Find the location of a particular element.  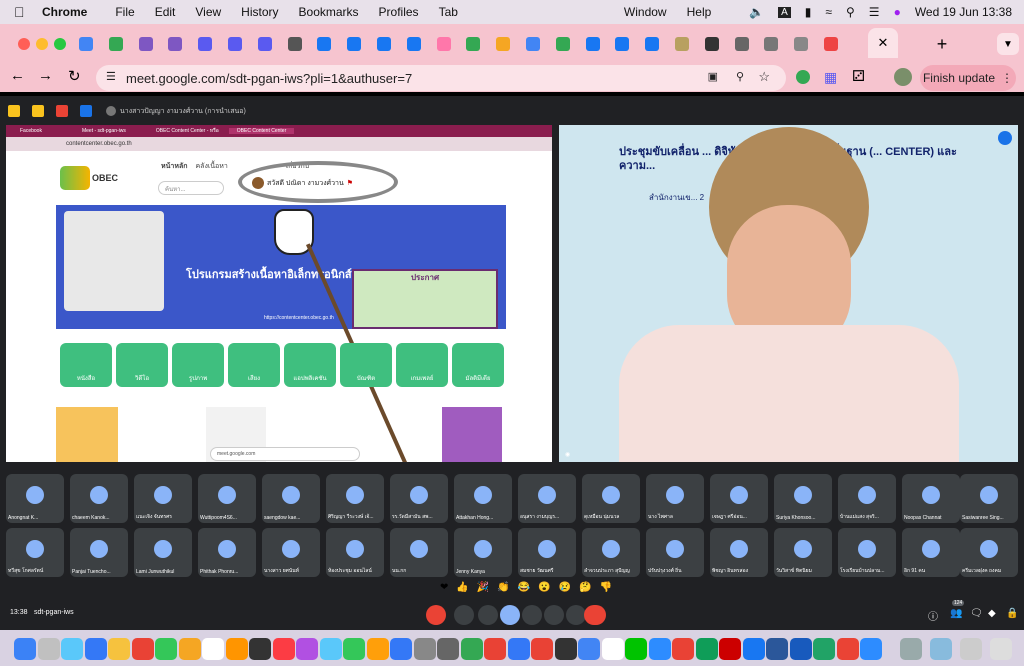

menu-profiles: Profiles is located at coordinates (399, 12).